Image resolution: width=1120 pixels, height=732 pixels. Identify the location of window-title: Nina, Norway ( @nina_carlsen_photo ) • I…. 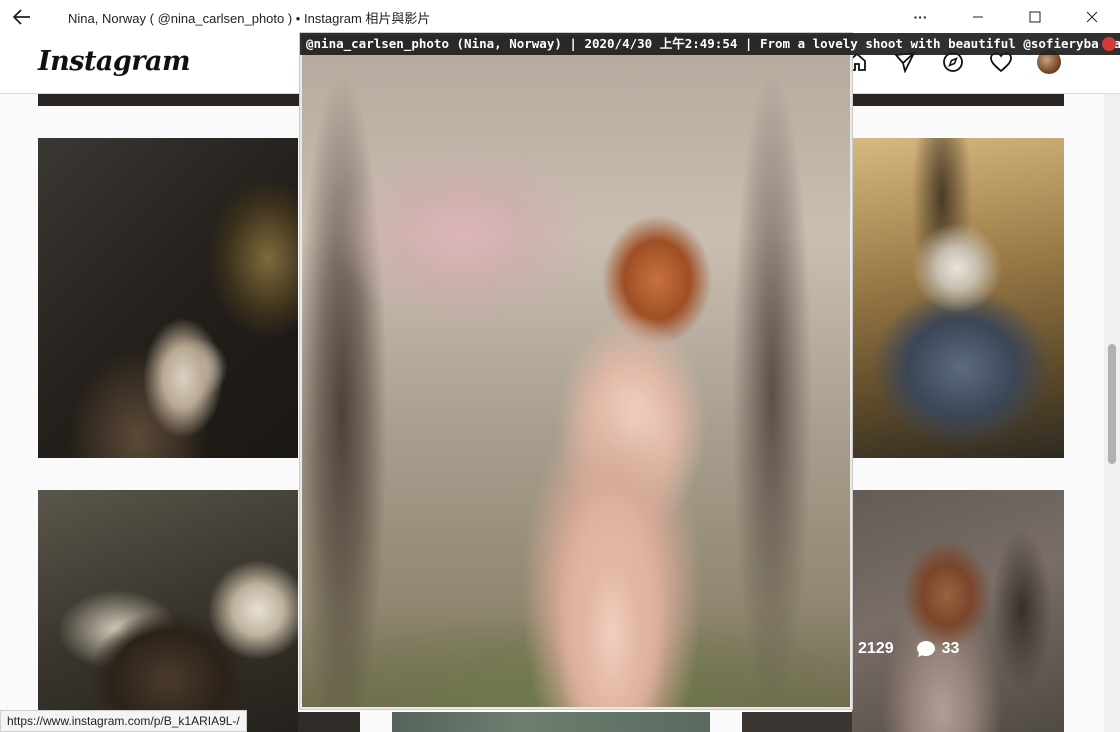
(249, 18).